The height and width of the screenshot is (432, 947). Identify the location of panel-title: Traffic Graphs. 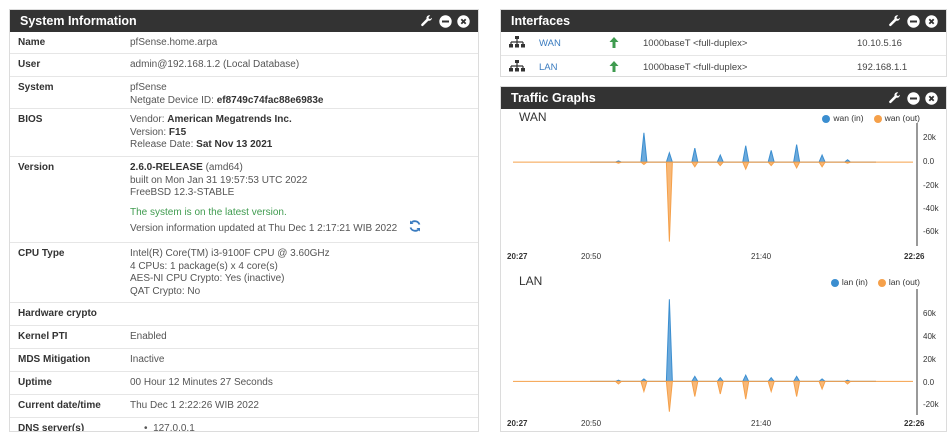
(553, 98).